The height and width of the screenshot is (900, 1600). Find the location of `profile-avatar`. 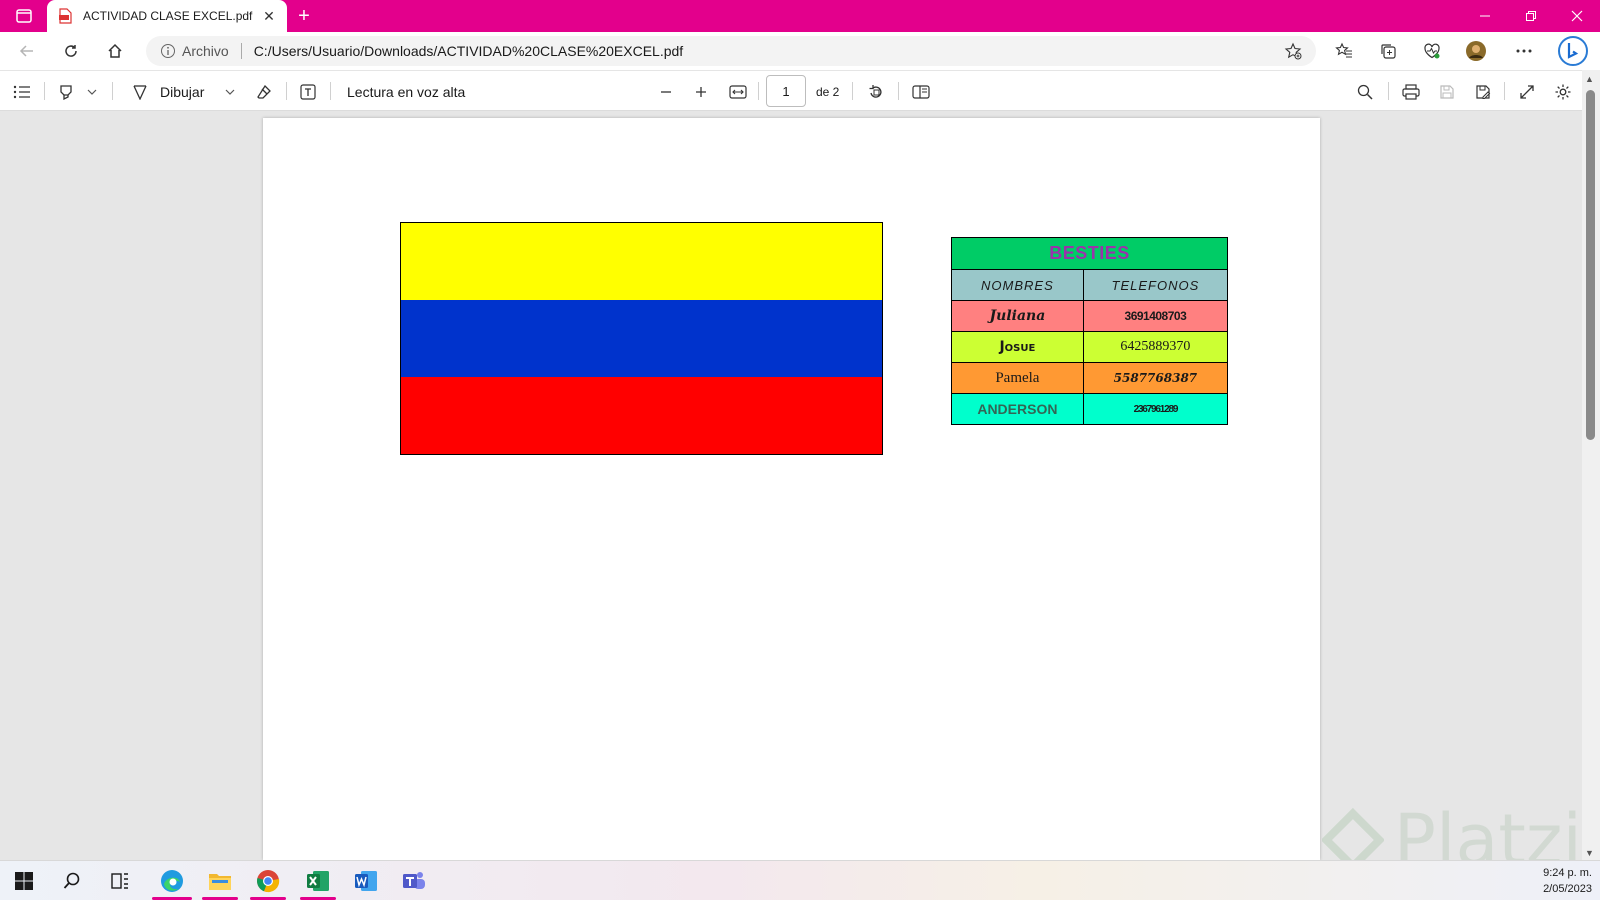

profile-avatar is located at coordinates (1476, 51).